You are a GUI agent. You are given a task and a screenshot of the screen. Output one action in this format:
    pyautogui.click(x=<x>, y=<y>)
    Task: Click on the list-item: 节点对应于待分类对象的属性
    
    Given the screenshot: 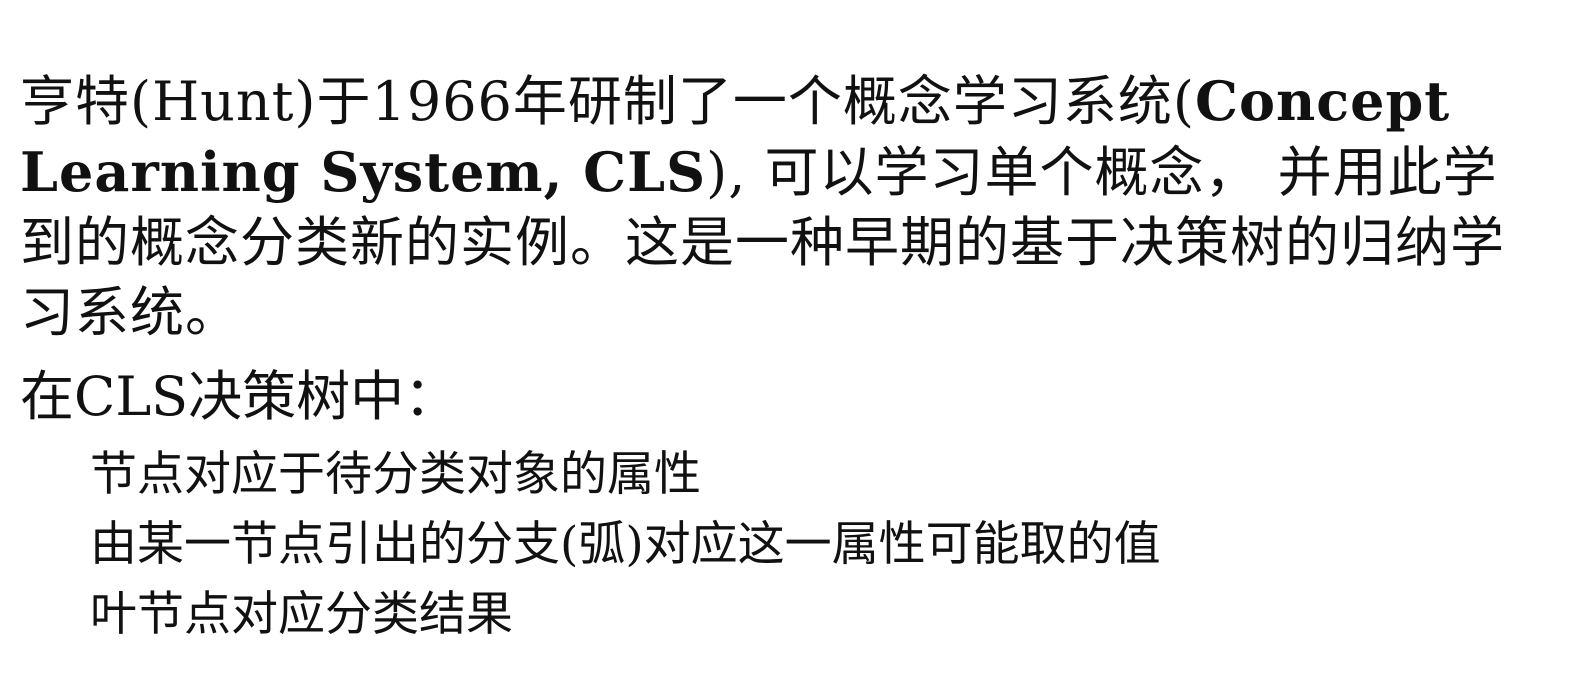 What is the action you would take?
    pyautogui.click(x=395, y=474)
    